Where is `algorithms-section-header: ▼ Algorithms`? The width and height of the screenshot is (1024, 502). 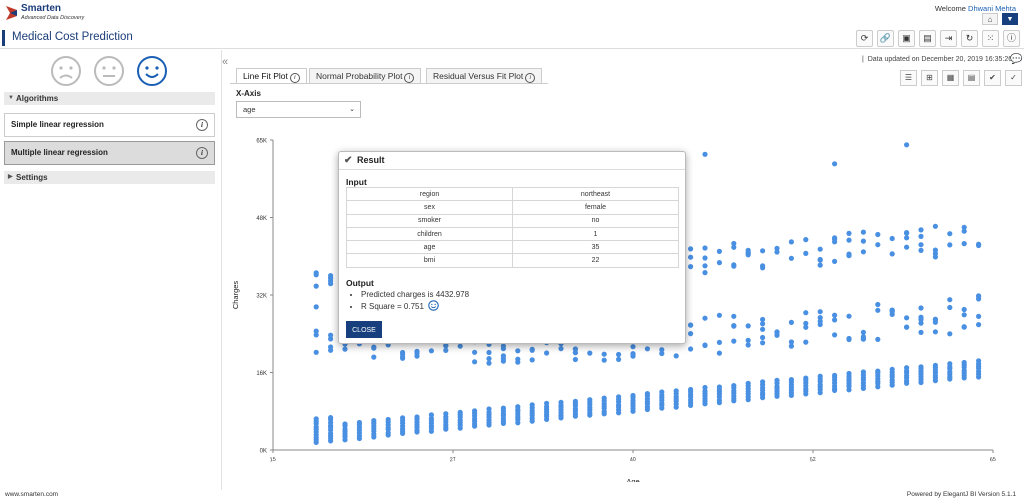 algorithms-section-header: ▼ Algorithms is located at coordinates (109, 98).